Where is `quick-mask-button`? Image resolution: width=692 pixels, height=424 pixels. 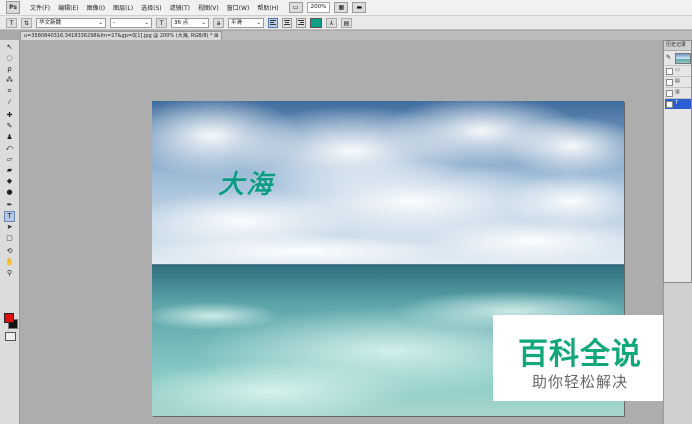
quick-mask-button is located at coordinates (10, 336).